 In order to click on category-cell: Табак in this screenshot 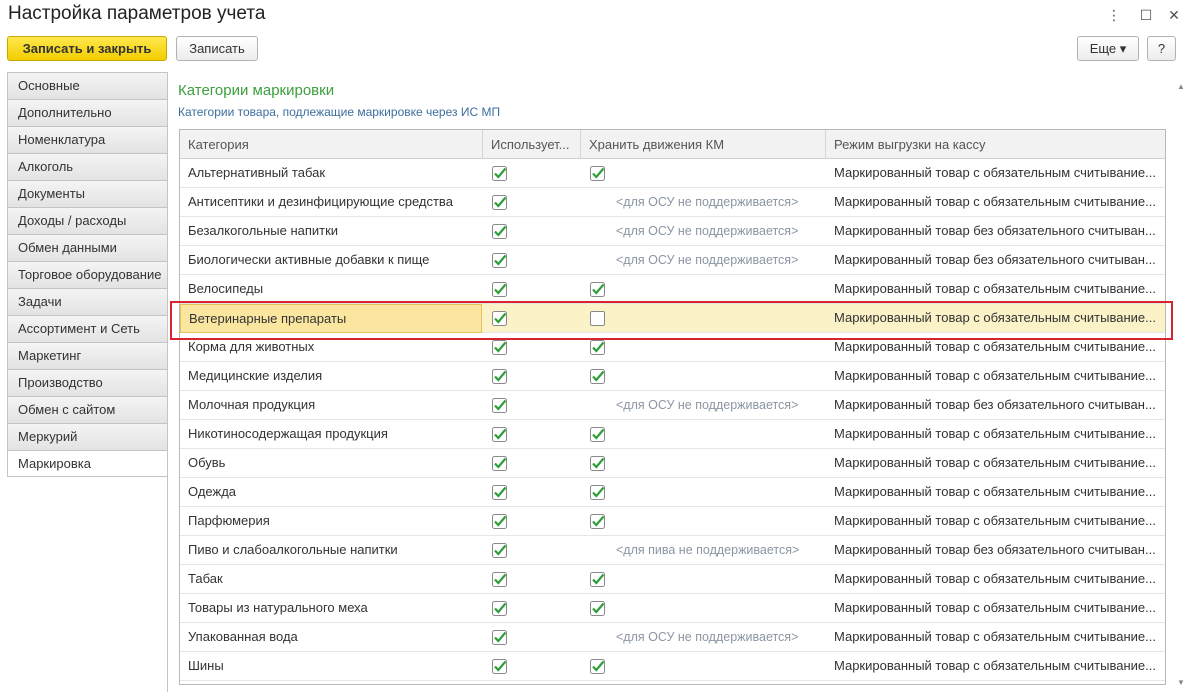, I will do `click(331, 579)`.